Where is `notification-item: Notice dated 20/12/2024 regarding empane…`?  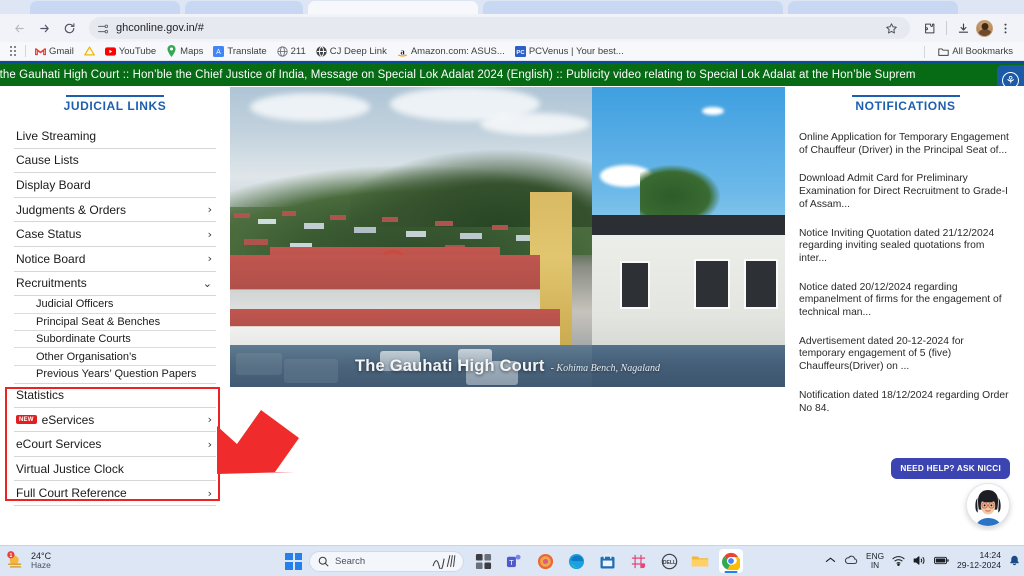 notification-item: Notice dated 20/12/2024 regarding empane… is located at coordinates (905, 301).